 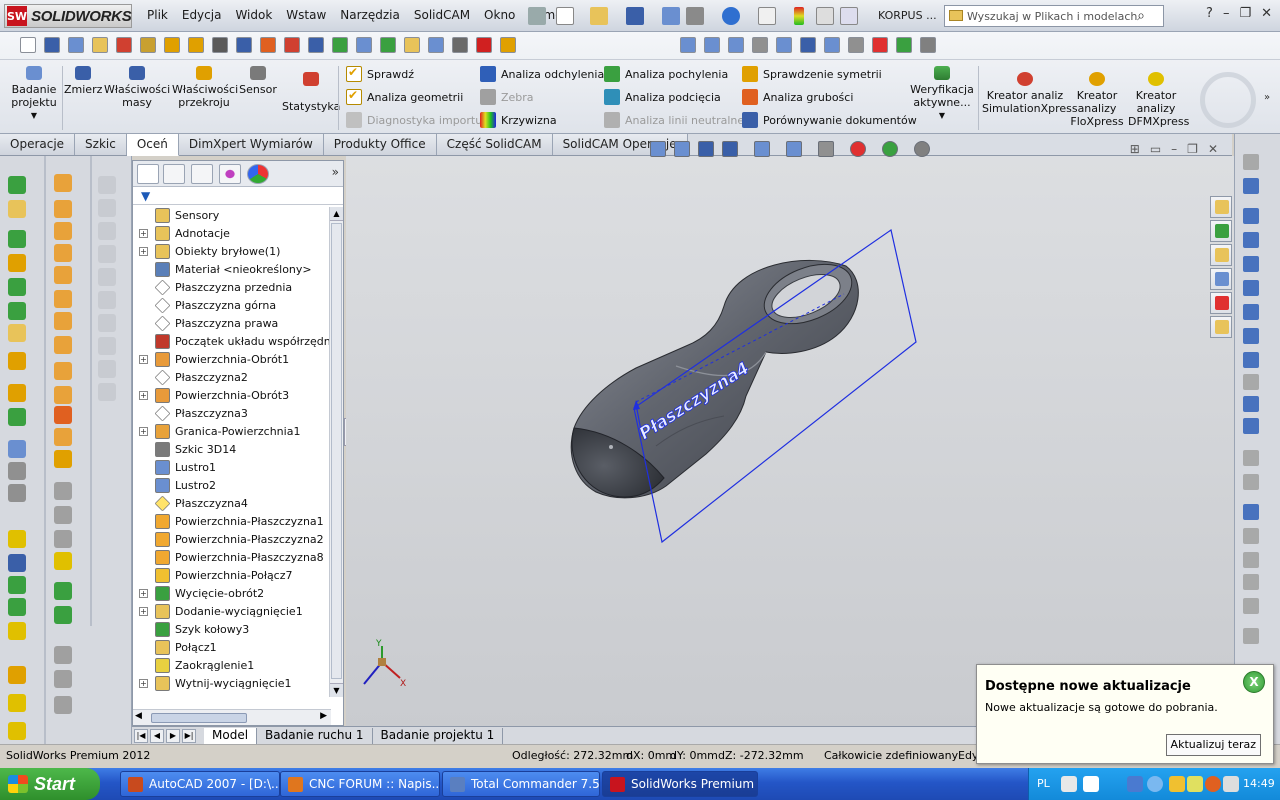 I want to click on tree-item: + Wytnij-wyciągnięcie1, so click(x=231, y=684).